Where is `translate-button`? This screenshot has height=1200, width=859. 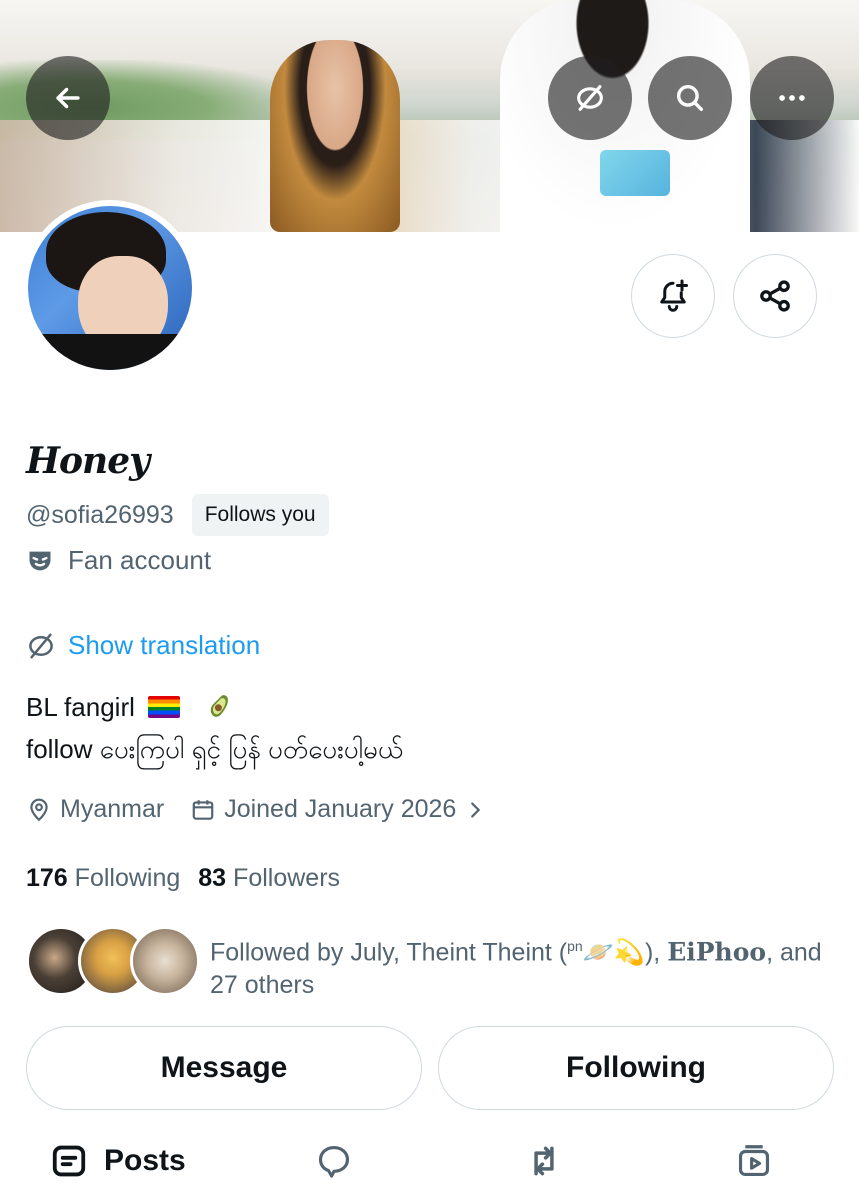
translate-button is located at coordinates (590, 98).